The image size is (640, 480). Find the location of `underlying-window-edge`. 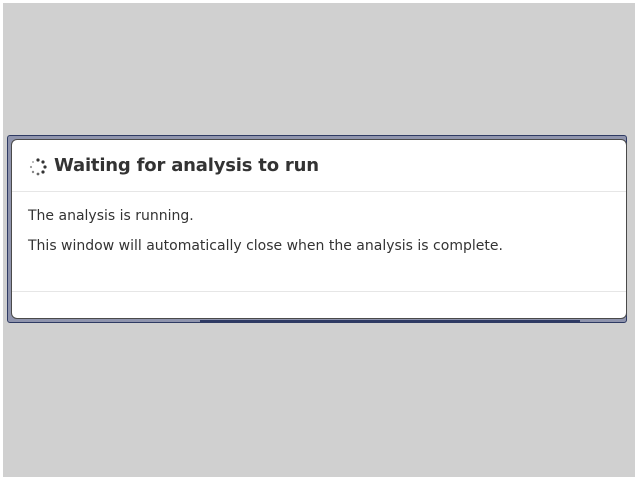

underlying-window-edge is located at coordinates (390, 321).